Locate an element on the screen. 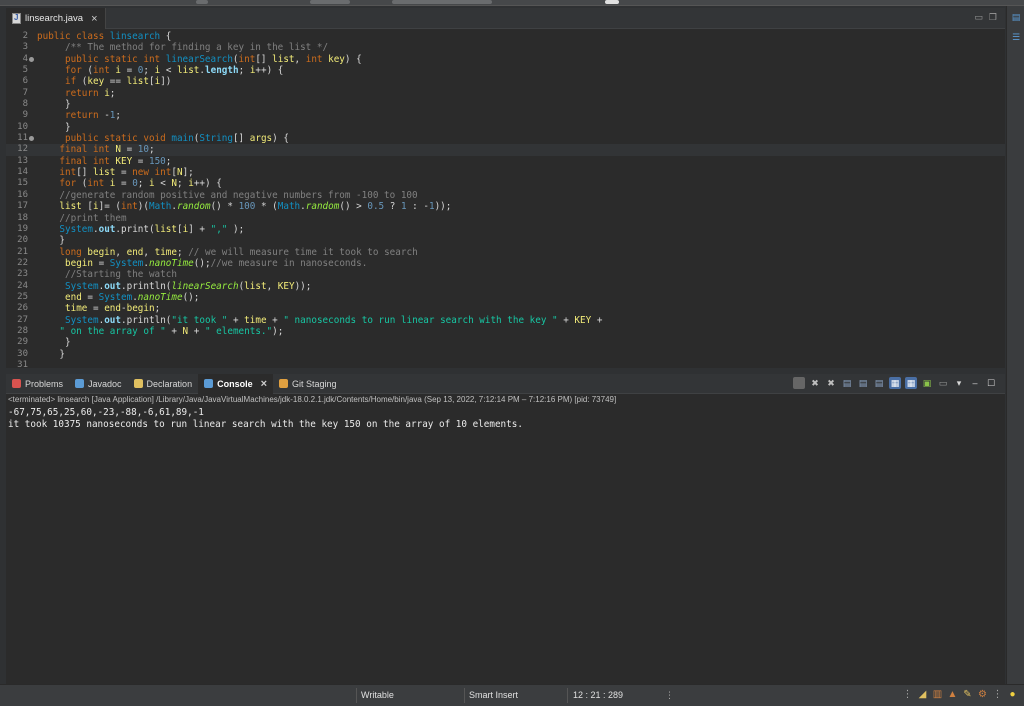 Image resolution: width=1024 pixels, height=706 pixels. line-number: 5 is located at coordinates (25, 70).